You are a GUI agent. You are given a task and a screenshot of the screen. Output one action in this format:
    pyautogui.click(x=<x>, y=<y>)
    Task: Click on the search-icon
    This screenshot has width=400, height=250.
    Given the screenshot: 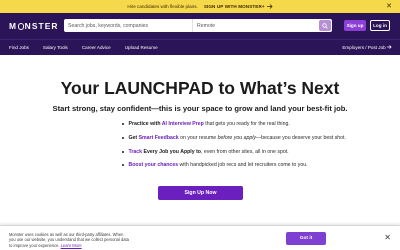 What is the action you would take?
    pyautogui.click(x=325, y=25)
    